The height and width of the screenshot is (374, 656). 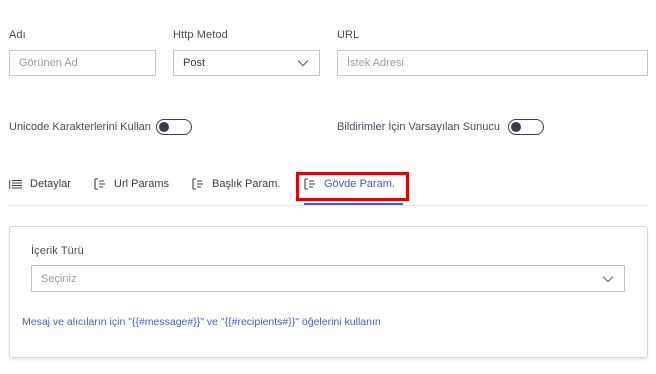 What do you see at coordinates (328, 278) in the screenshot?
I see `content-type-select: Seçiniz` at bounding box center [328, 278].